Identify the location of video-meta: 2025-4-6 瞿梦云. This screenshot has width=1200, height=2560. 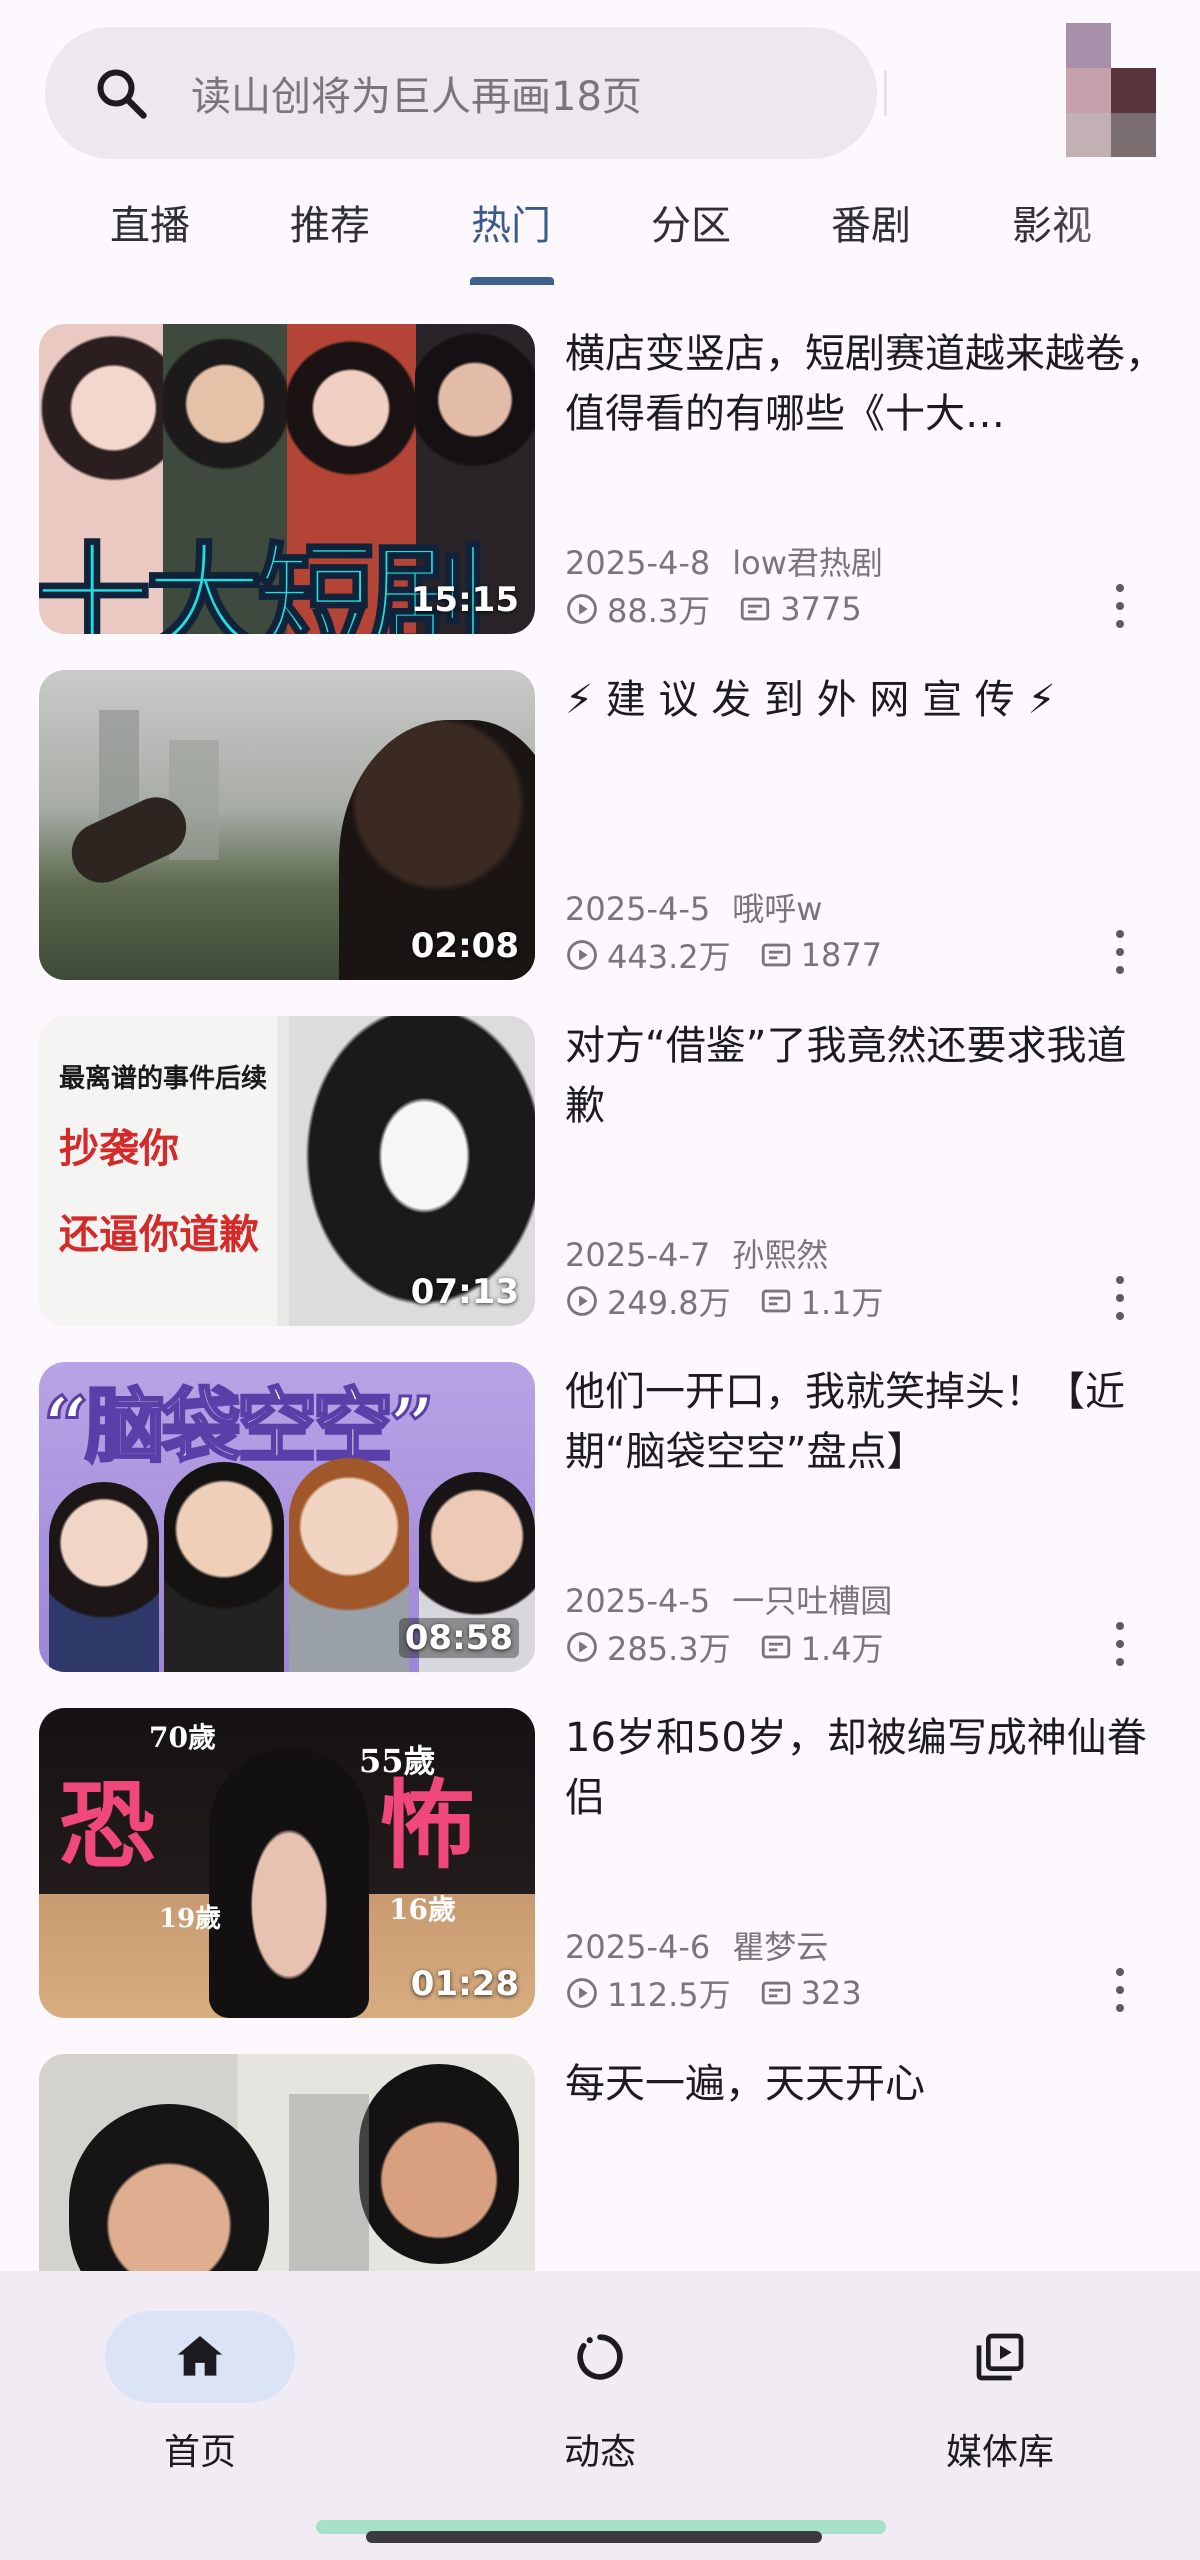
(696, 1945).